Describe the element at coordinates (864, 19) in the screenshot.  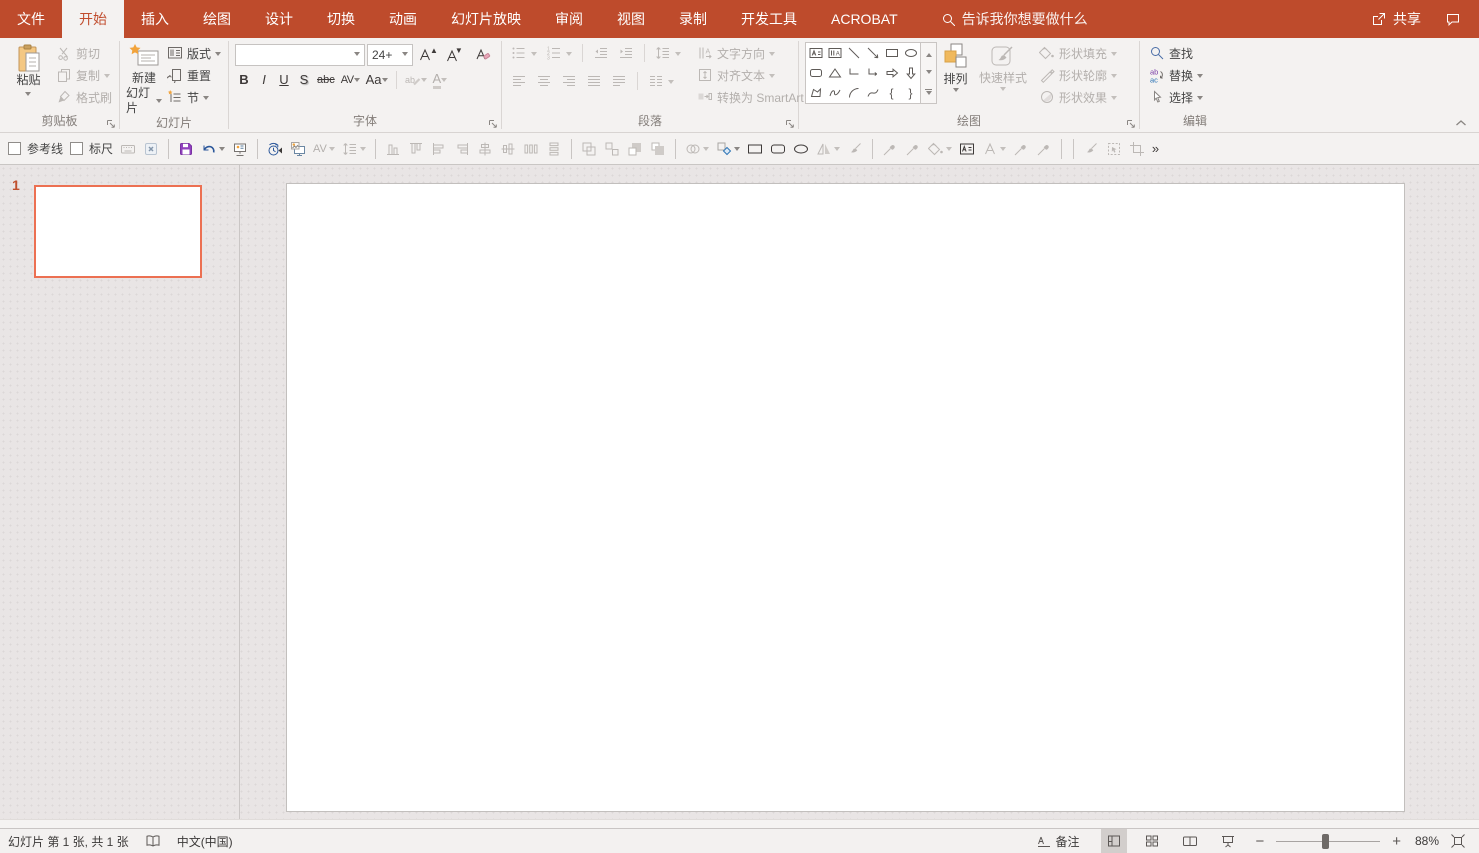
I see `tab-acrobat: ACROBAT` at that location.